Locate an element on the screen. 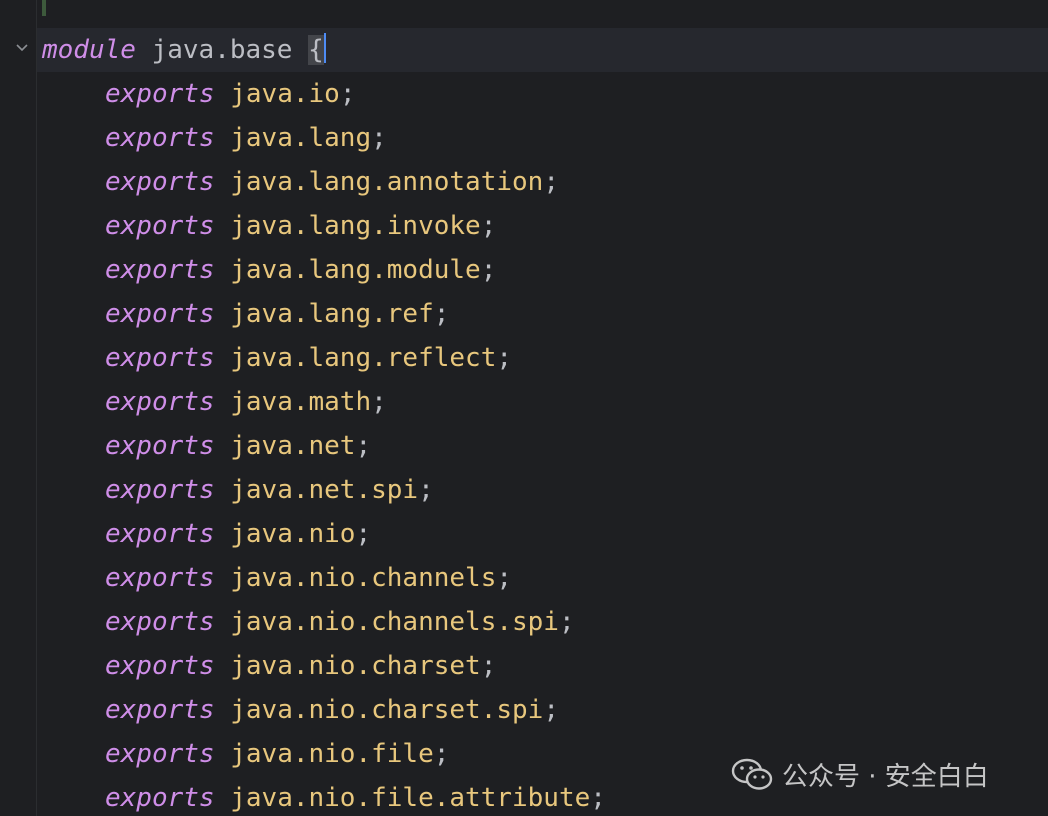  package-name: java.nio.file is located at coordinates (332, 754).